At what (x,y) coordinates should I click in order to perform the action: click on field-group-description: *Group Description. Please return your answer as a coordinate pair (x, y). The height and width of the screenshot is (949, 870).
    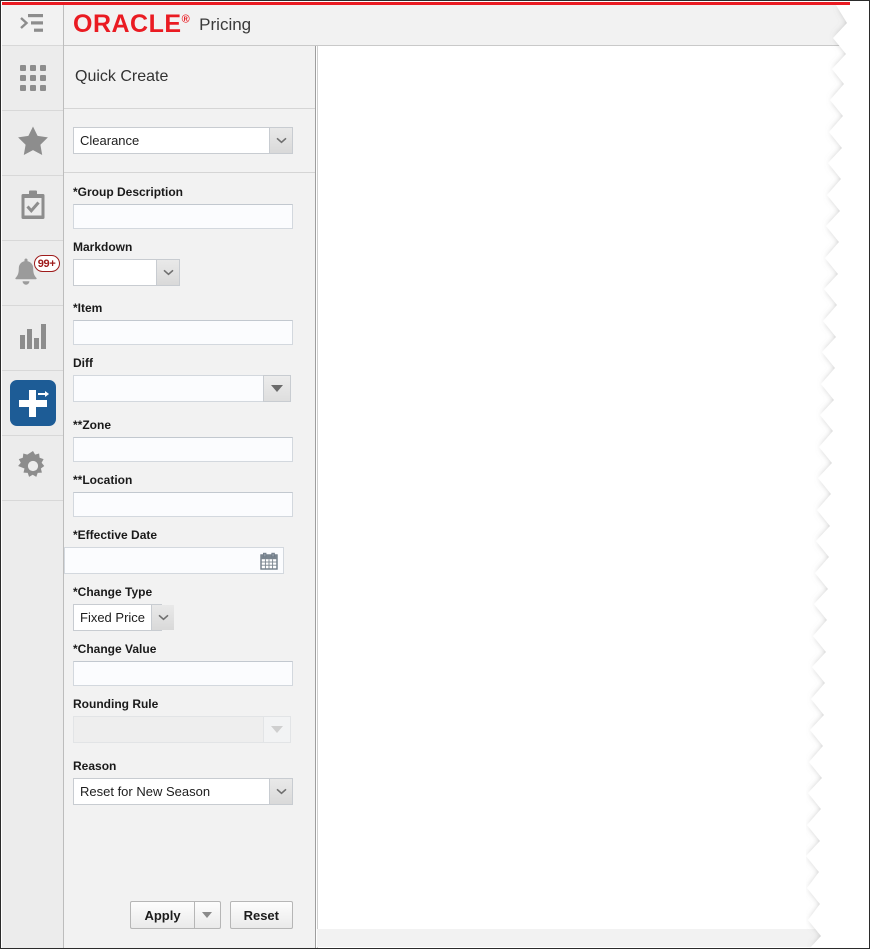
    Looking at the image, I should click on (189, 207).